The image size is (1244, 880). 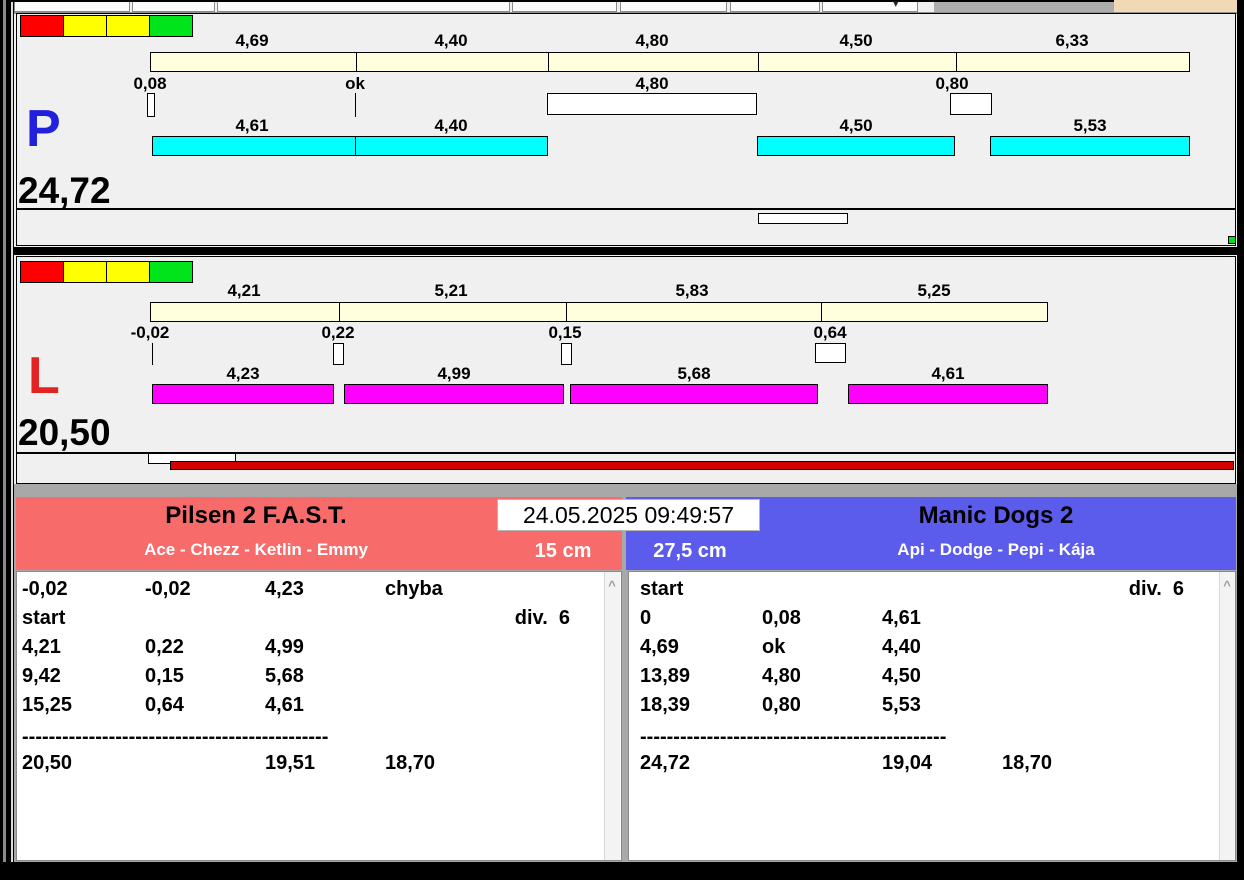 What do you see at coordinates (290, 763) in the screenshot?
I see `total-time: 19,51` at bounding box center [290, 763].